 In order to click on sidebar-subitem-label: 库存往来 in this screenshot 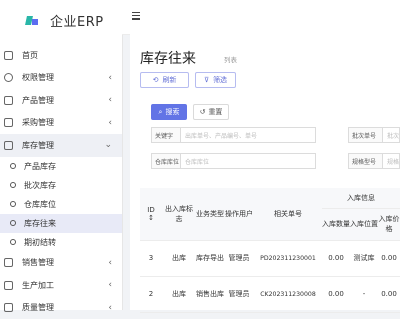, I will do `click(40, 223)`.